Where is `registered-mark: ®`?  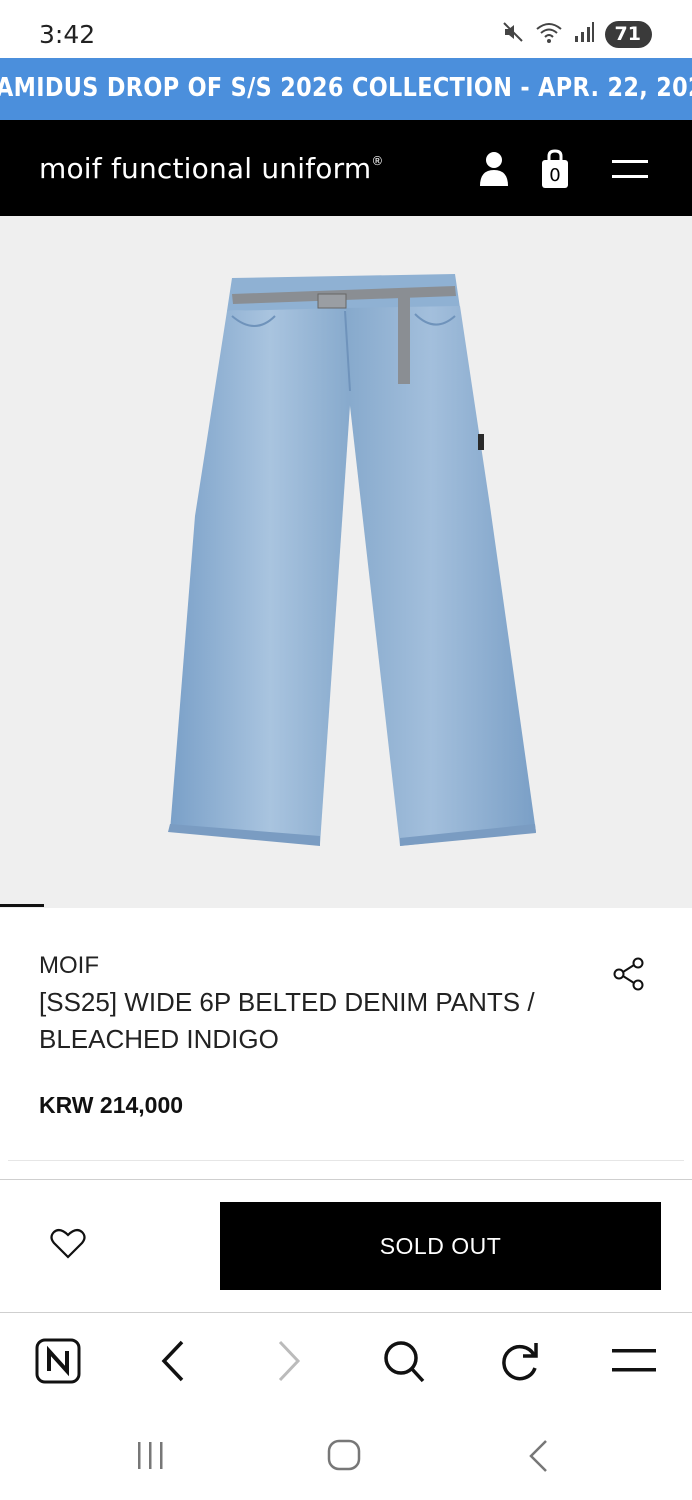 registered-mark: ® is located at coordinates (377, 161).